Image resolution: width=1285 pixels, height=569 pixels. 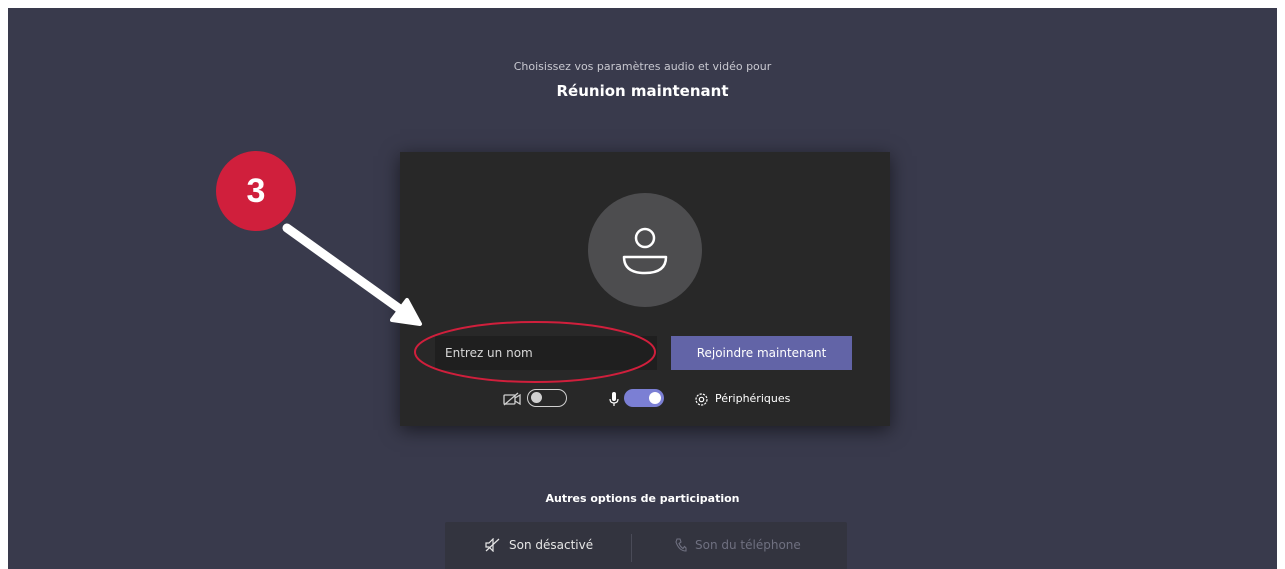 I want to click on phone-audio-option: Son du téléphone, so click(x=738, y=545).